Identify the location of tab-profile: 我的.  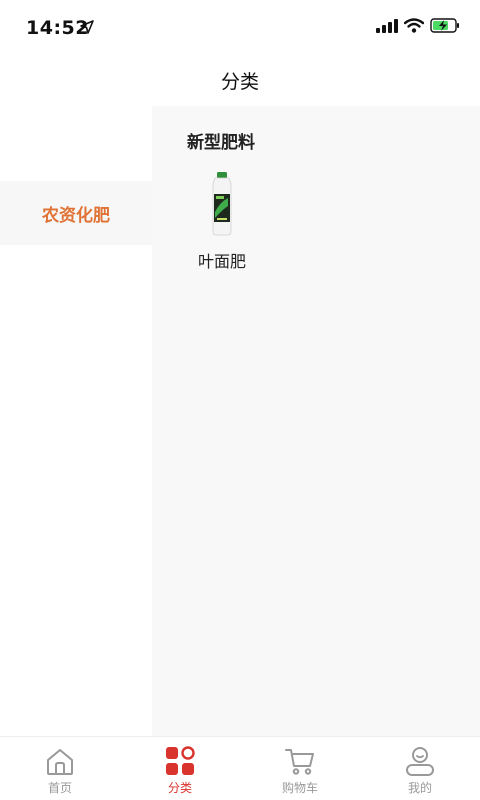
(420, 768).